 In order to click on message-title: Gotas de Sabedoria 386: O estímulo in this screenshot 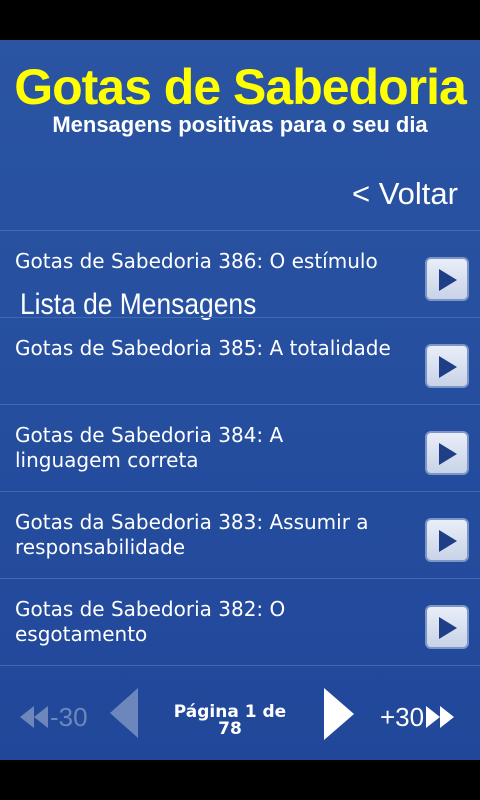, I will do `click(196, 261)`.